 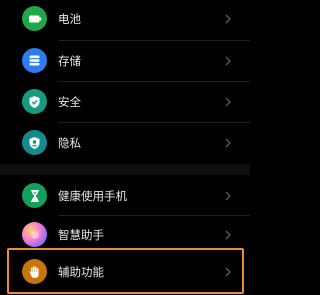 I want to click on settings-item-security: 安全, so click(x=125, y=101).